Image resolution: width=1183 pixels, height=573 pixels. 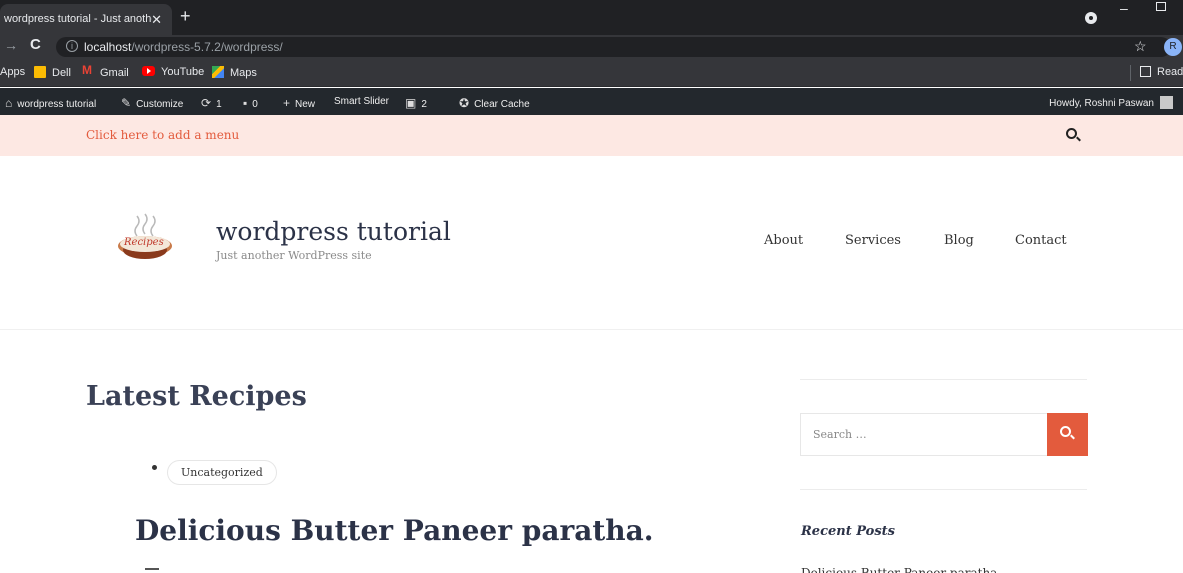 What do you see at coordinates (1166, 102) in the screenshot?
I see `user-avatar` at bounding box center [1166, 102].